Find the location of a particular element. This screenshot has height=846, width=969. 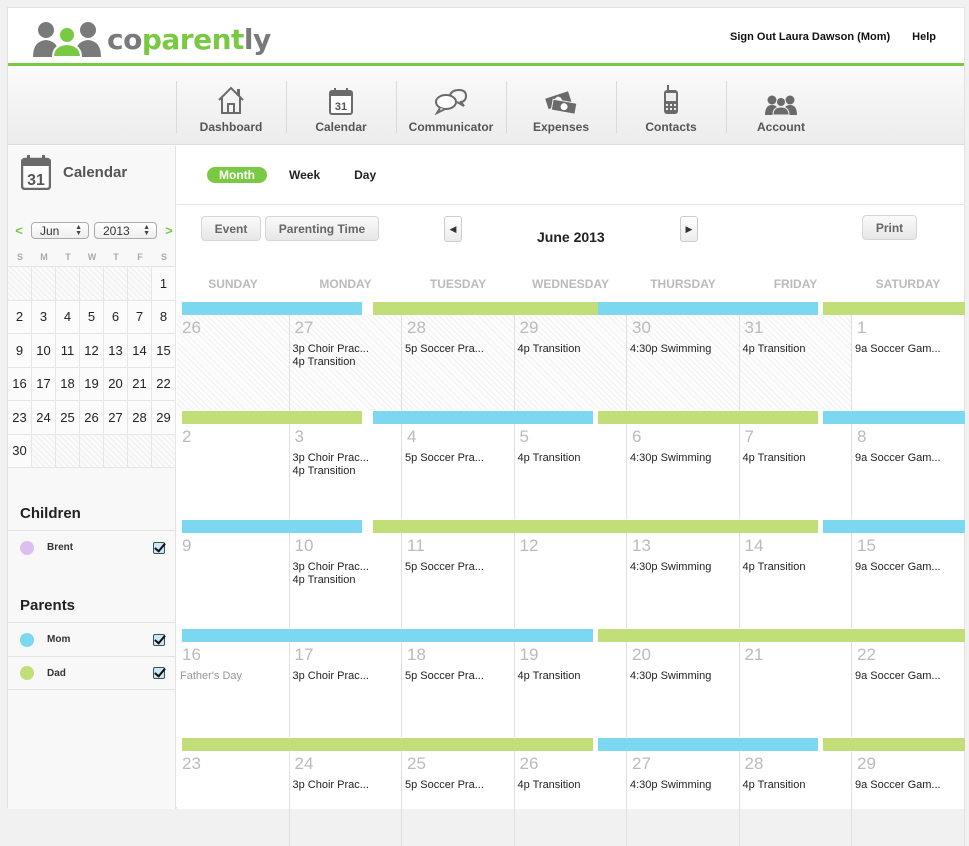

day-cell: 6 4:30p Swimming is located at coordinates (683, 471).